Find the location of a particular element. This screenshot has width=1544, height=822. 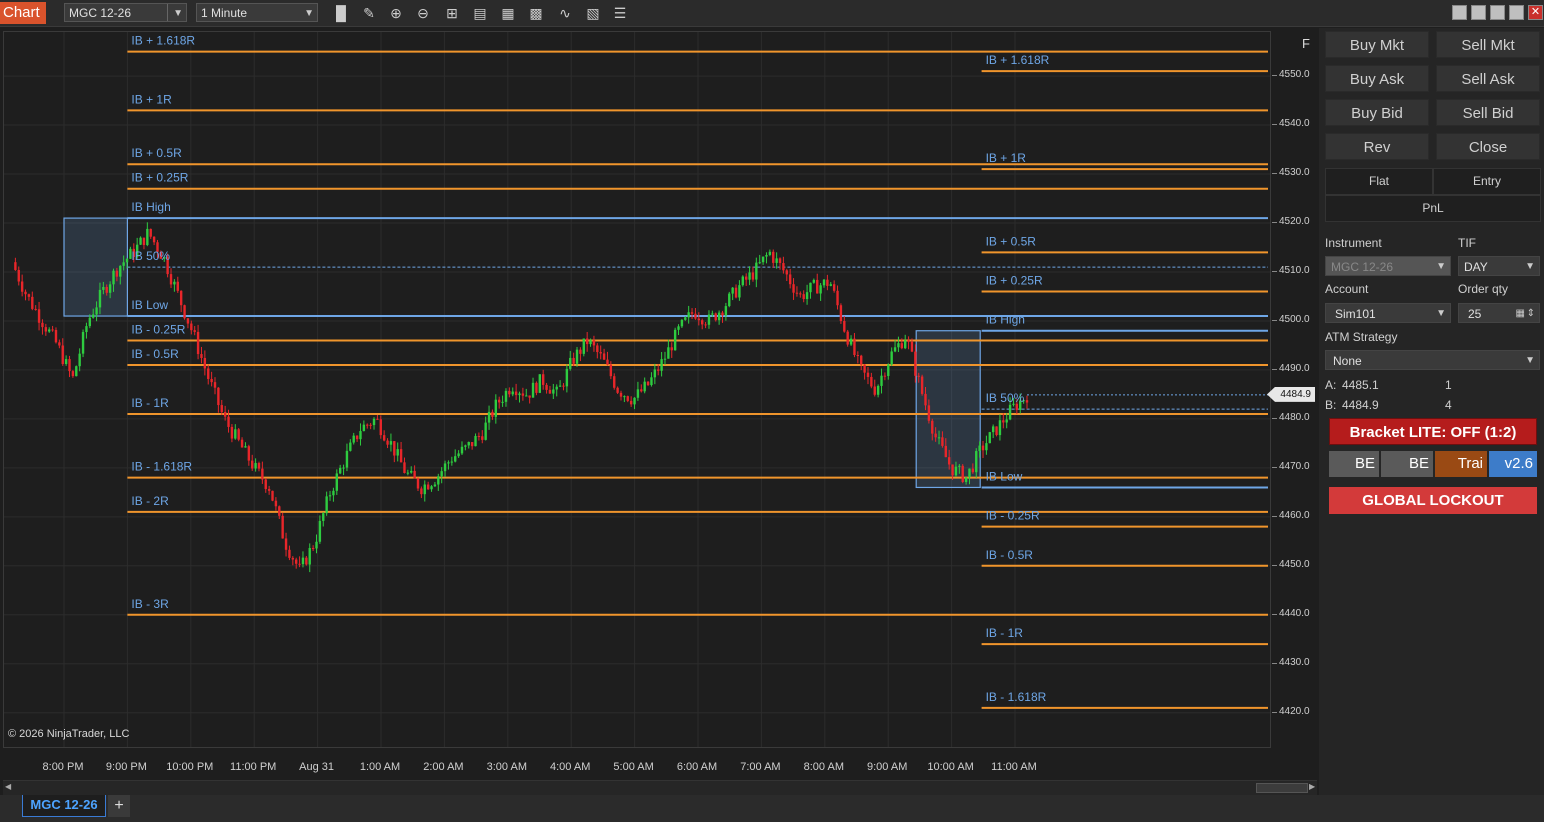

menu-icon: ☰ is located at coordinates (620, 13).